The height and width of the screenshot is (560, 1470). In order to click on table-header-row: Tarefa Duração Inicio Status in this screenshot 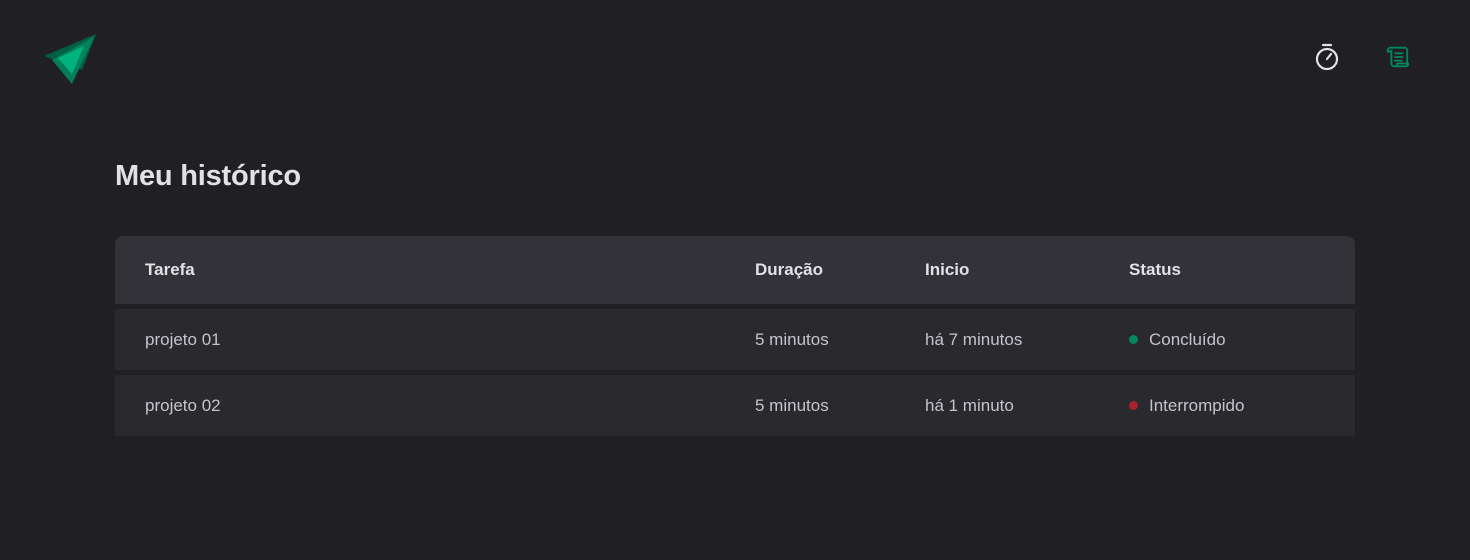, I will do `click(735, 270)`.